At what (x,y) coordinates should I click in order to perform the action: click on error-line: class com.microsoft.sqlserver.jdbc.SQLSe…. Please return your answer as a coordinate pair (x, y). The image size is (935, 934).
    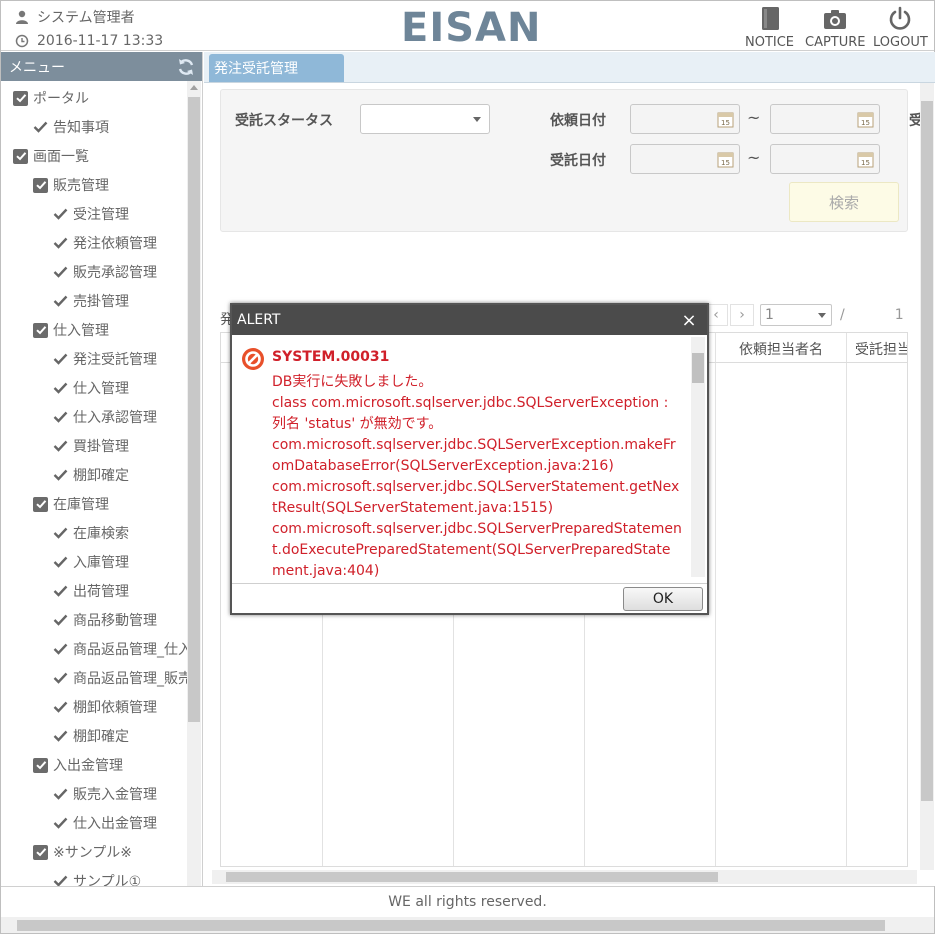
    Looking at the image, I should click on (470, 413).